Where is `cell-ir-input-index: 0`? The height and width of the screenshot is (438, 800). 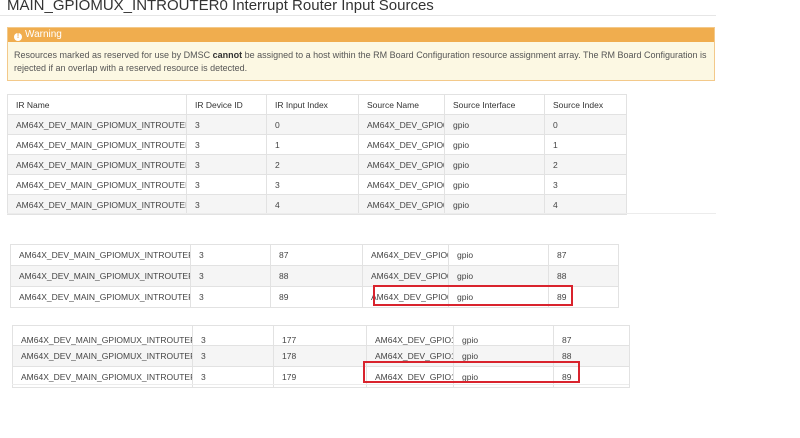
cell-ir-input-index: 0 is located at coordinates (312, 124).